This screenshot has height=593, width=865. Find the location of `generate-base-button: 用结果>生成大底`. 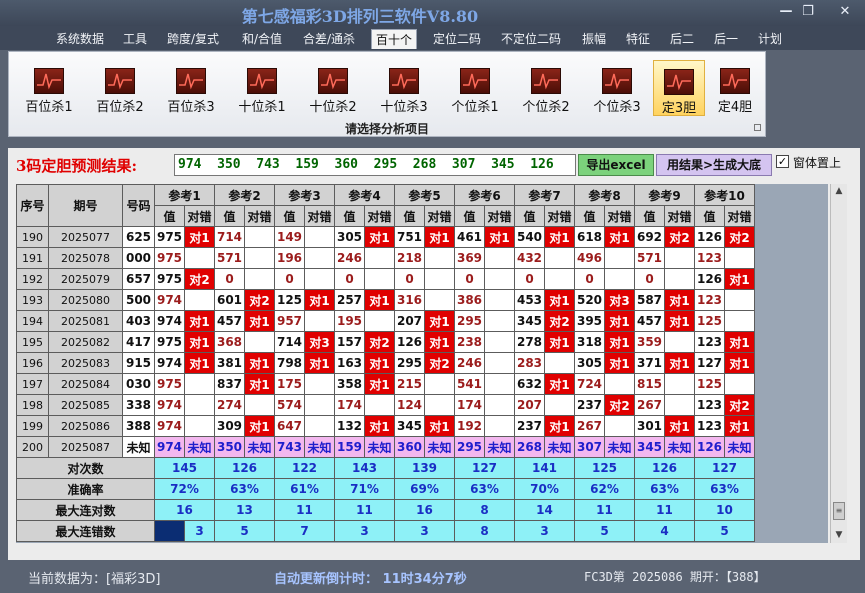

generate-base-button: 用结果>生成大底 is located at coordinates (714, 165).